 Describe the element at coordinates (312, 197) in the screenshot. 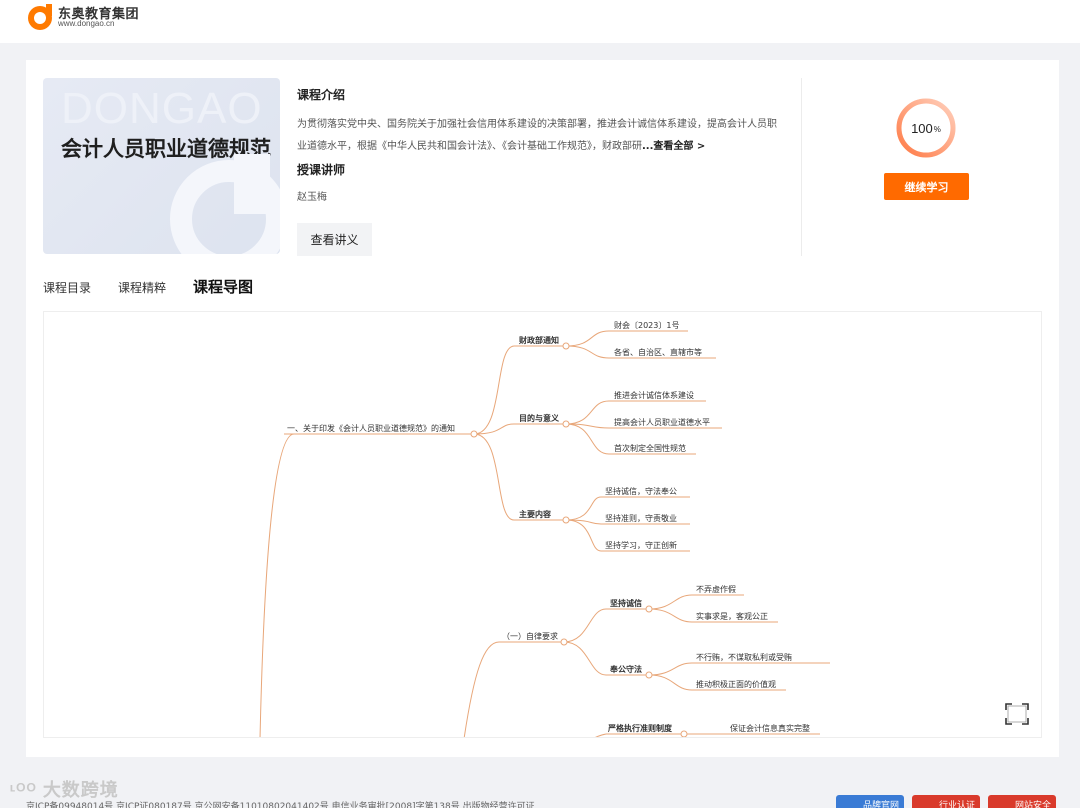

I see `teacher-name: 赵玉梅` at that location.